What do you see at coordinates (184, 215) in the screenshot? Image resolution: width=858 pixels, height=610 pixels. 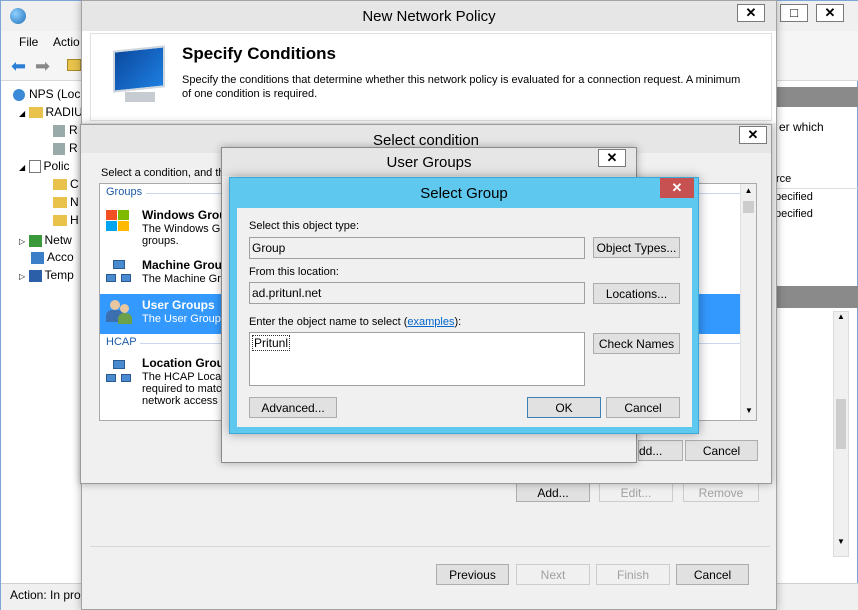 I see `condition-title: Windows Grou` at bounding box center [184, 215].